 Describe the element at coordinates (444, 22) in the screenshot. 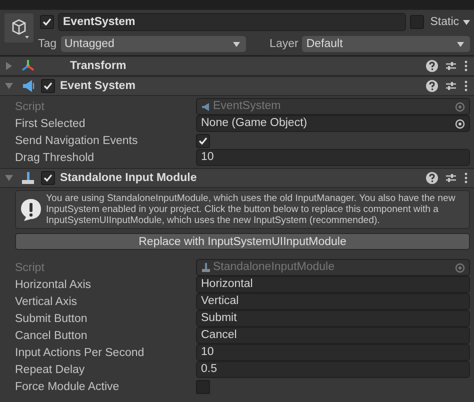

I see `static-dropdown: Static` at that location.